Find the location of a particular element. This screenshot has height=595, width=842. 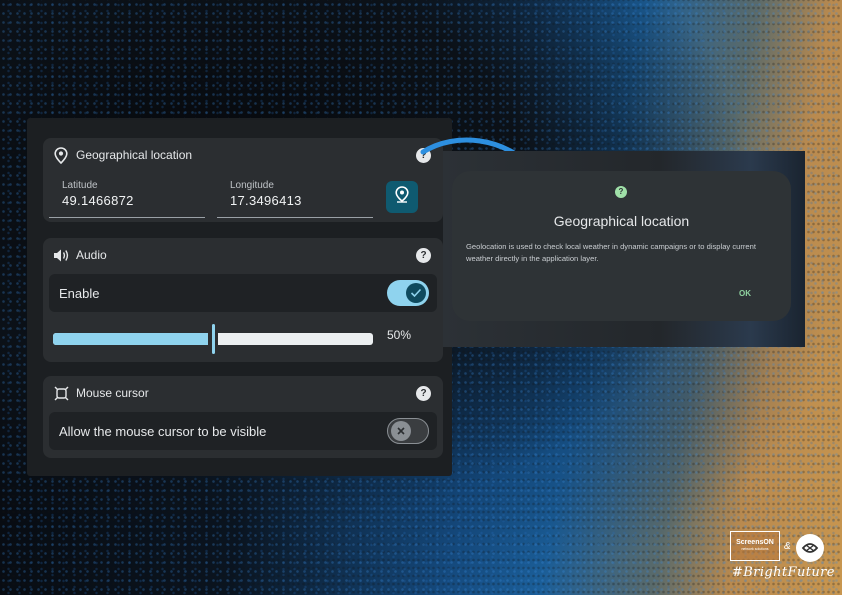

mouse-cursor-icon is located at coordinates (61, 393).